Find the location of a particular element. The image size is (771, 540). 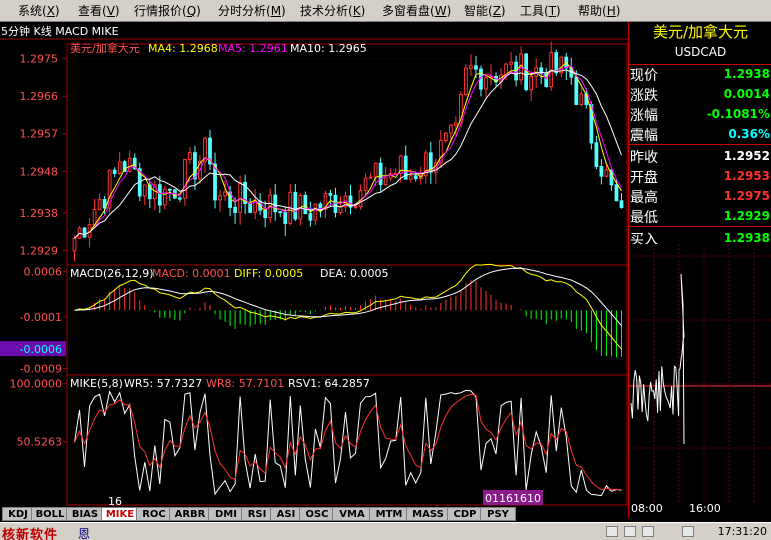

menu-item-8: 帮助(H) is located at coordinates (599, 11).